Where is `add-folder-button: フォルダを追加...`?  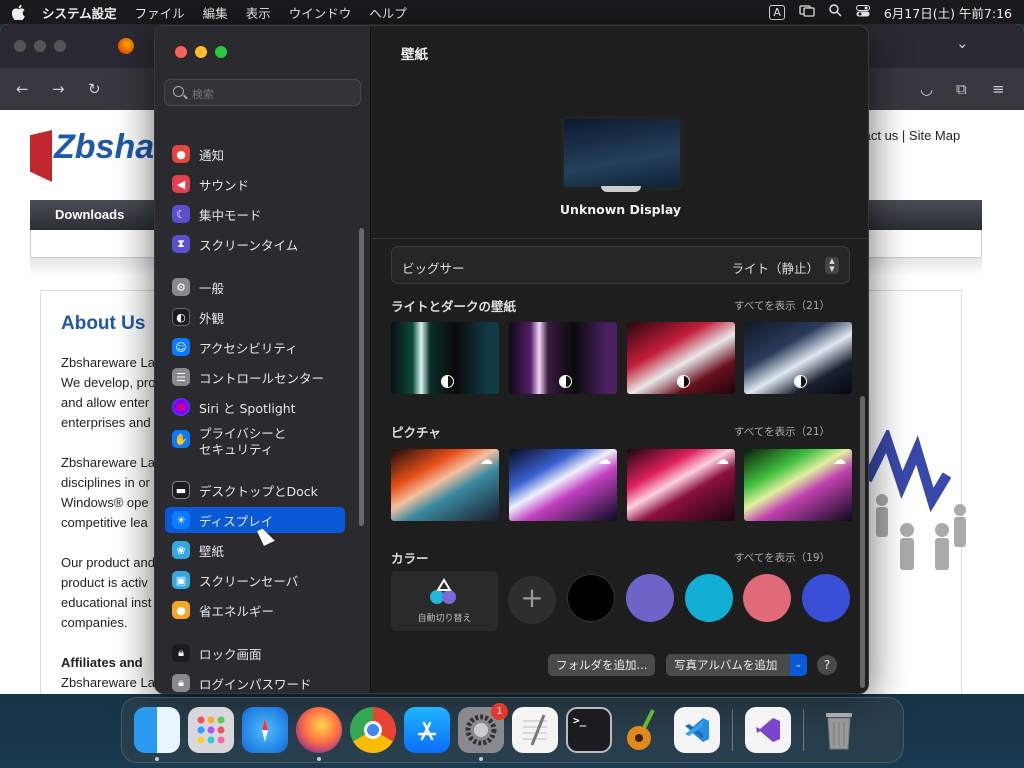 add-folder-button: フォルダを追加... is located at coordinates (602, 665).